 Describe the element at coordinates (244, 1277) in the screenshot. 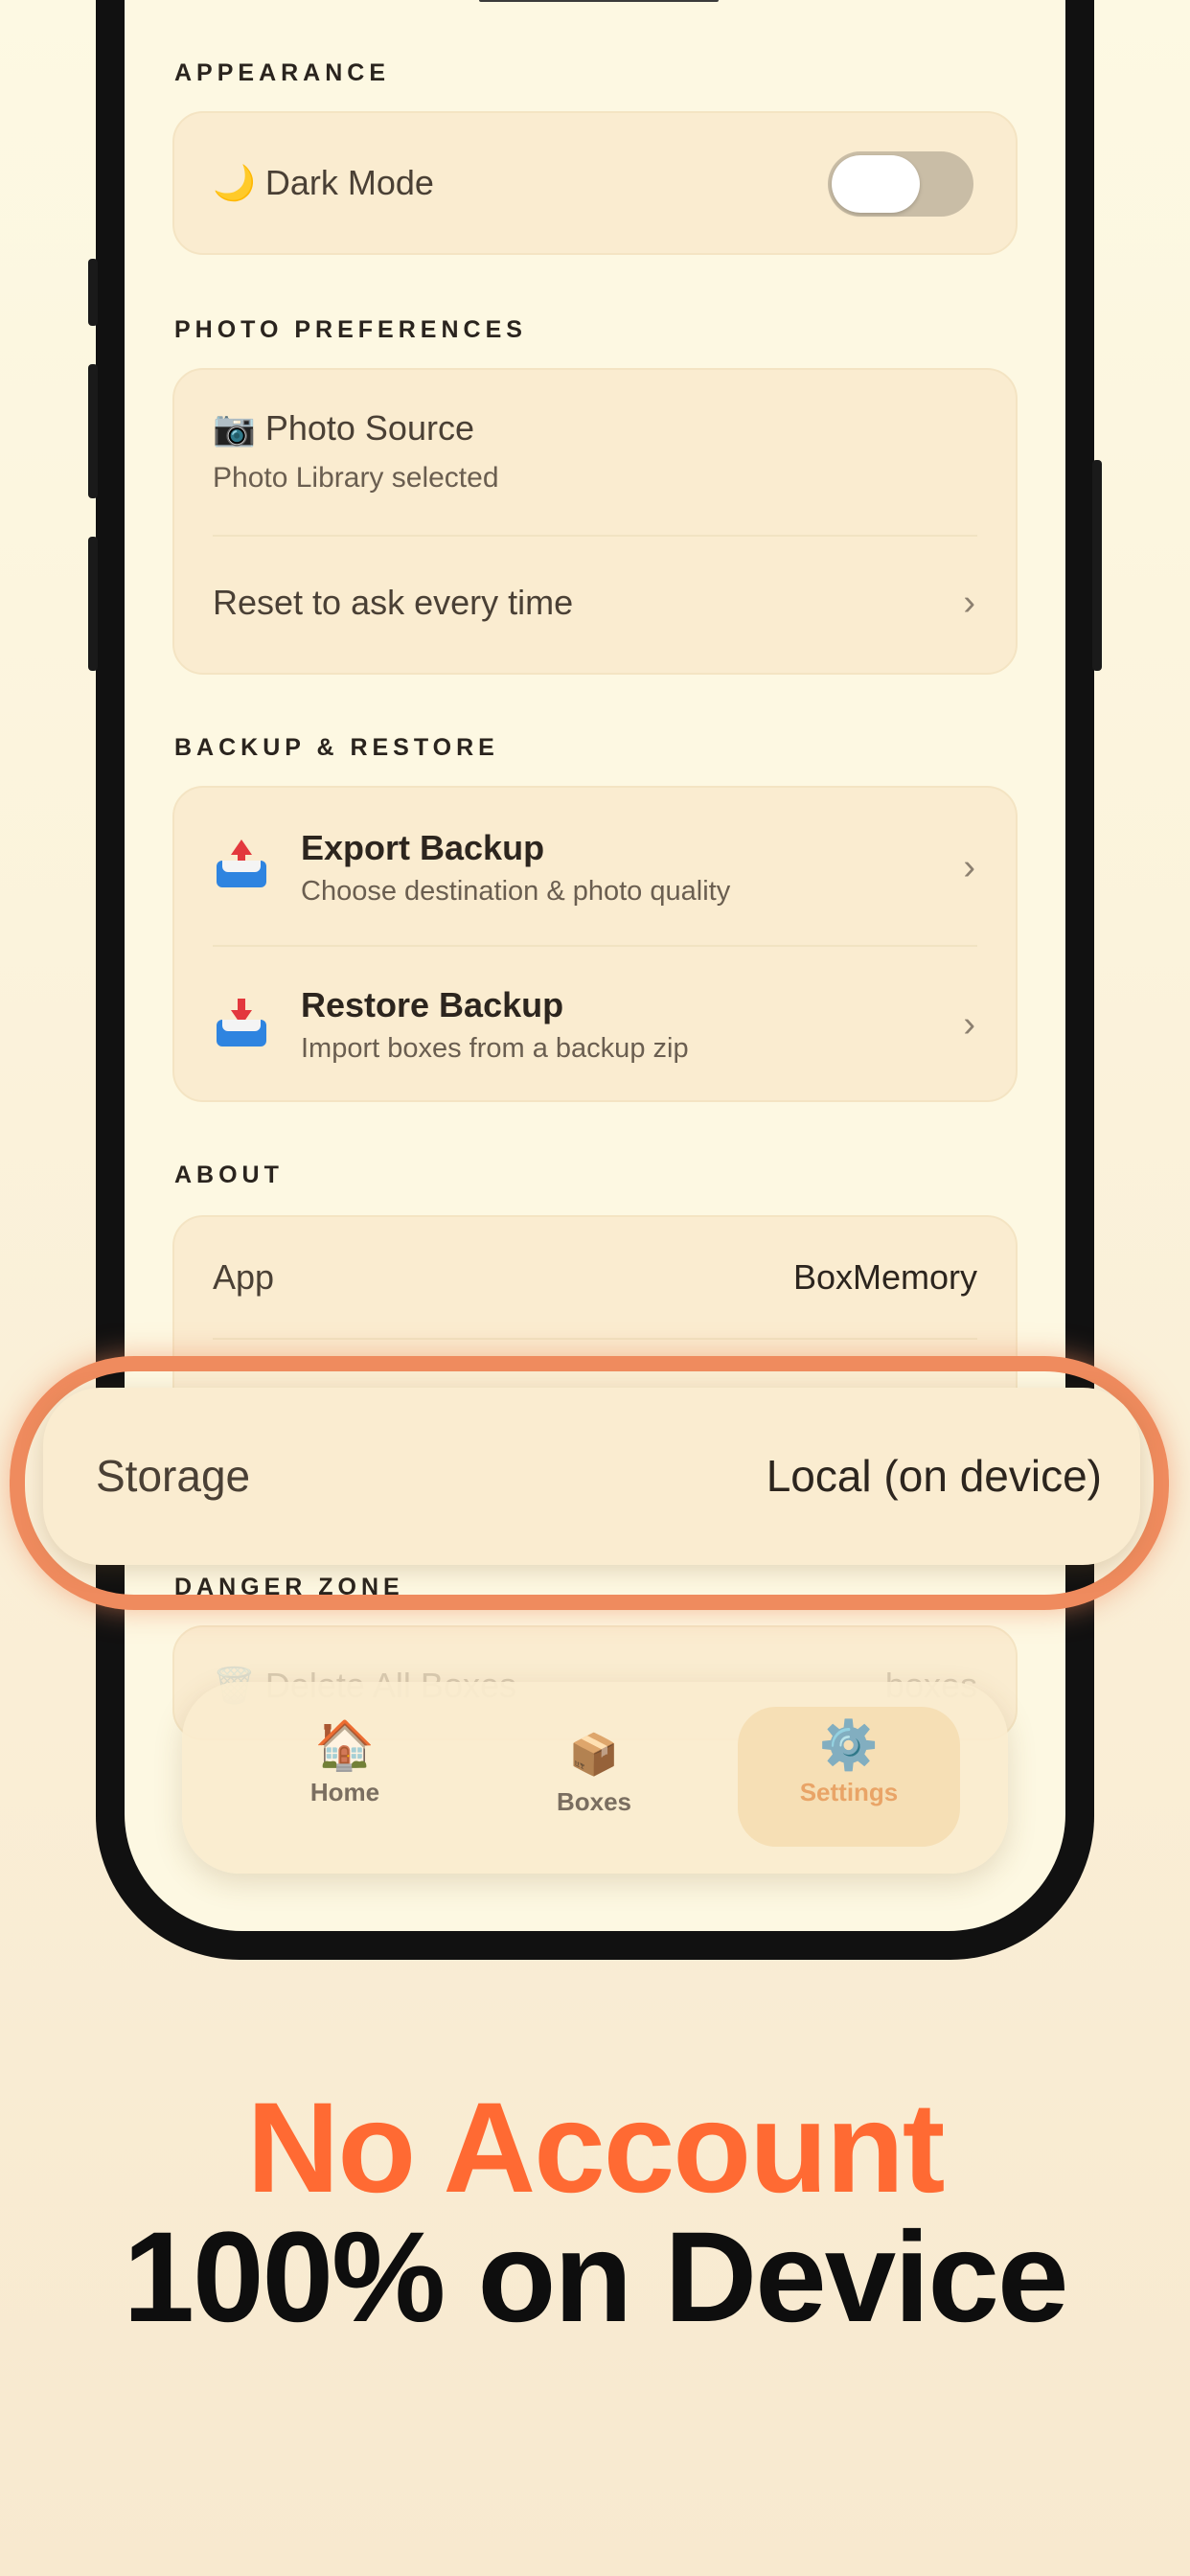

I see `about-app-label: App` at that location.